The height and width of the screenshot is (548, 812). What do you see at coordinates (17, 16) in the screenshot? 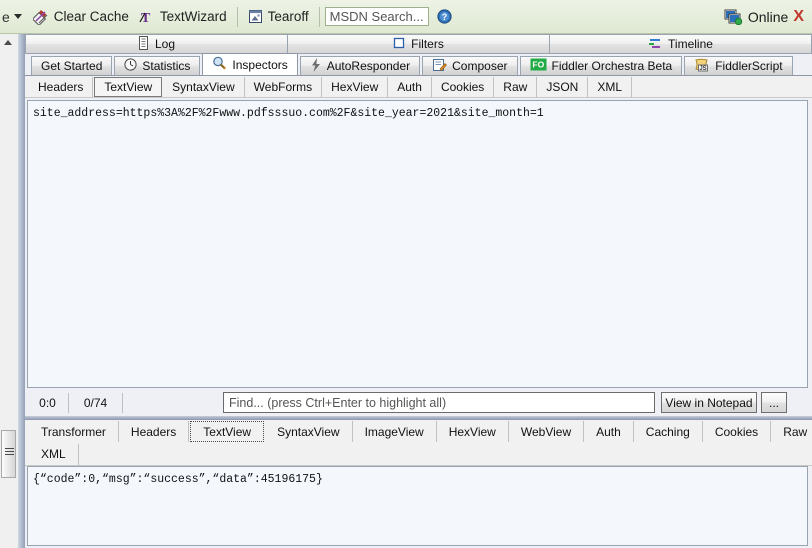
I see `chevron-down-icon` at bounding box center [17, 16].